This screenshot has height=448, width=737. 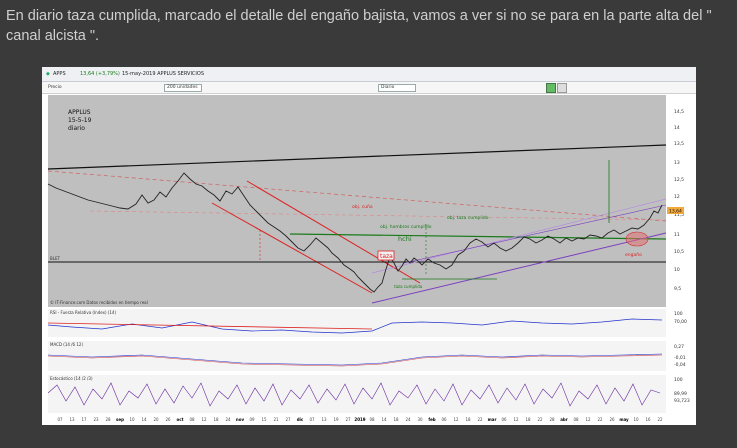 What do you see at coordinates (677, 270) in the screenshot?
I see `price-tick: 10` at bounding box center [677, 270].